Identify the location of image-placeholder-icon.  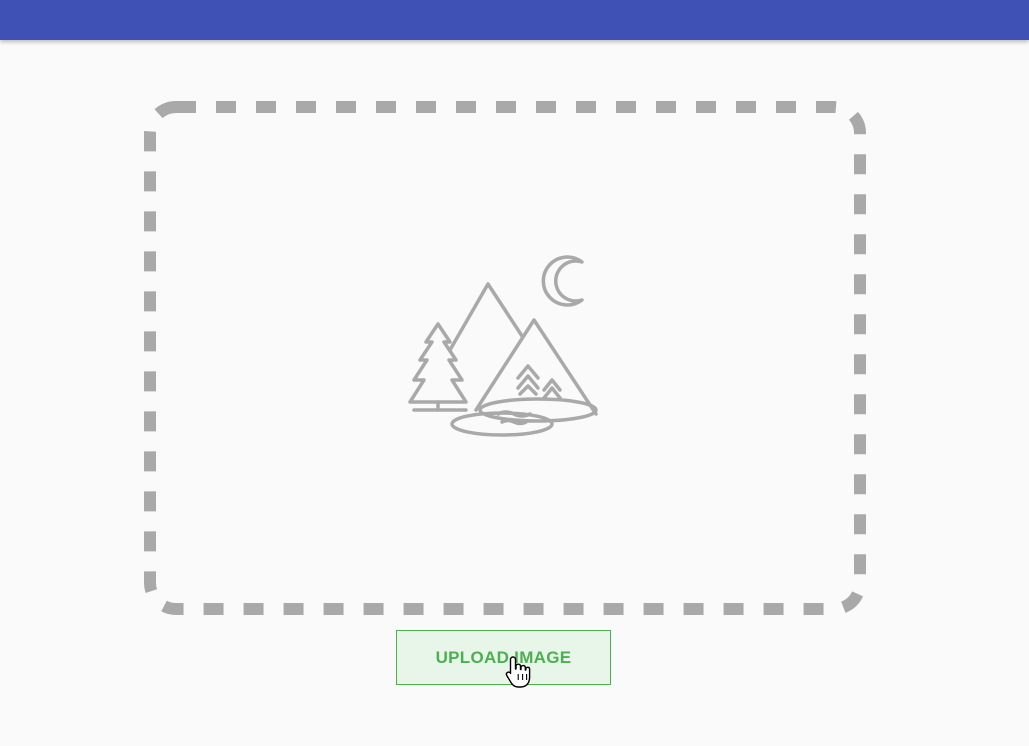
(503, 346).